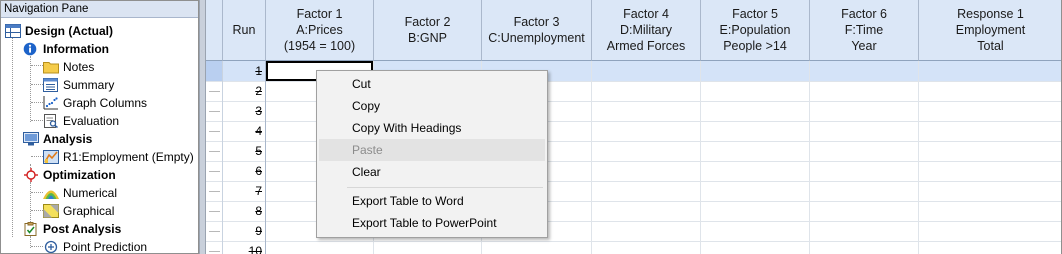  I want to click on header-line-1: Factor 6, so click(864, 14).